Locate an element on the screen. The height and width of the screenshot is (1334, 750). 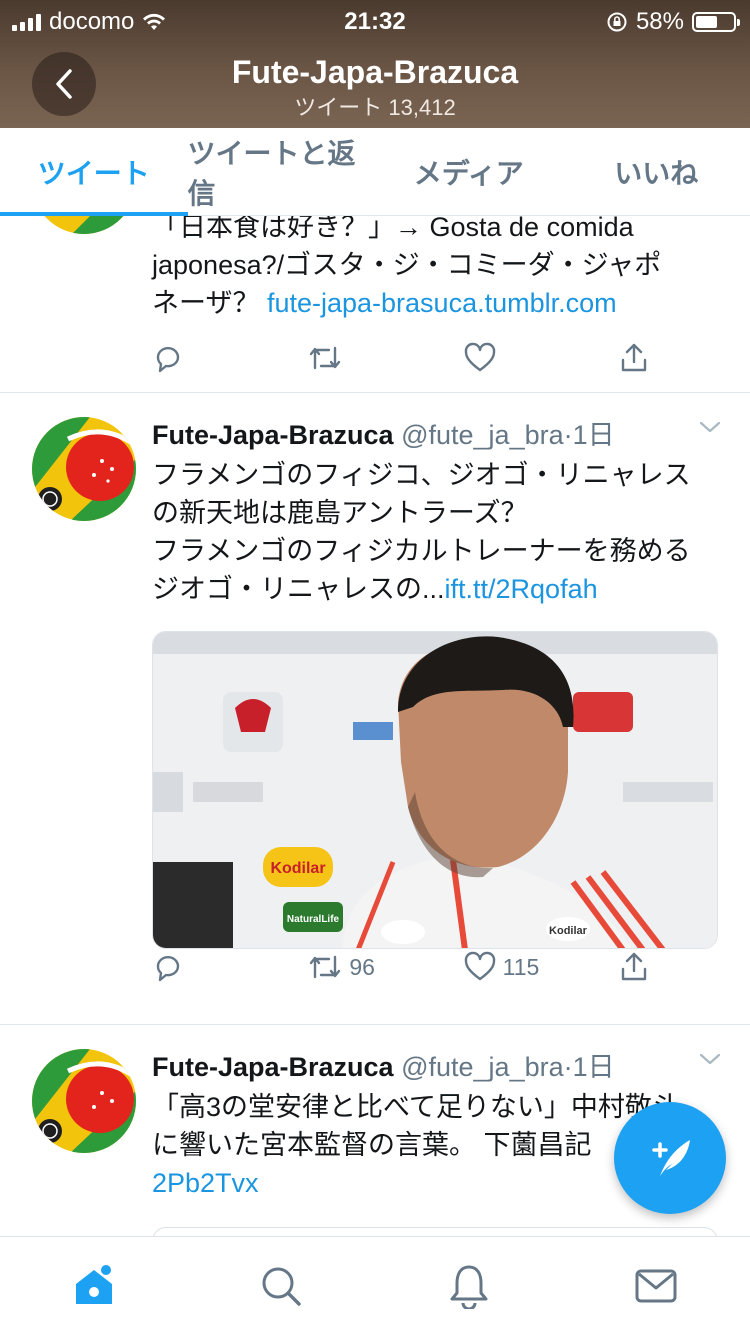
tweet-link: ift.tt/2Rqofah is located at coordinates (521, 589).